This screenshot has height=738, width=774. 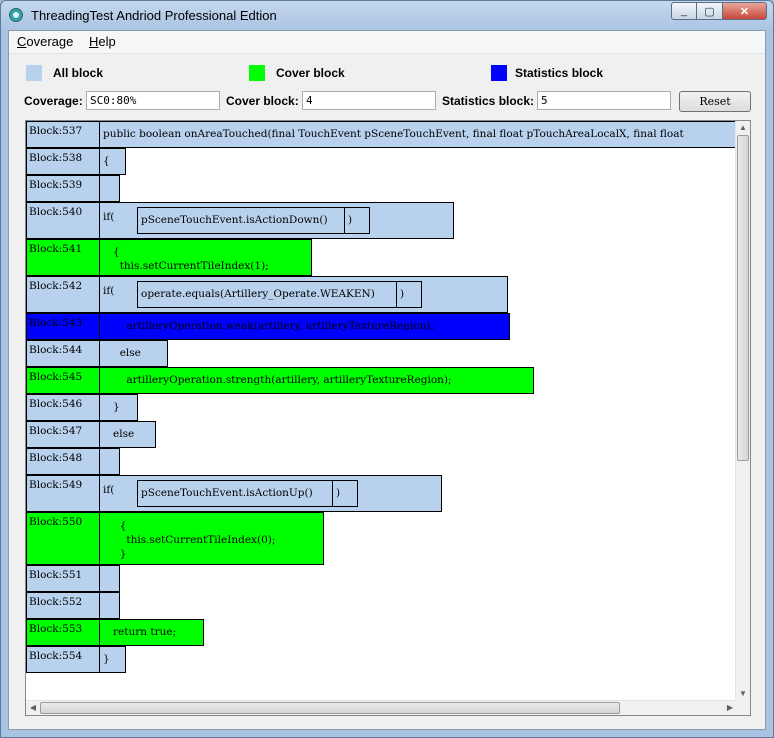 What do you see at coordinates (743, 298) in the screenshot?
I see `vertical-scroll-thumb` at bounding box center [743, 298].